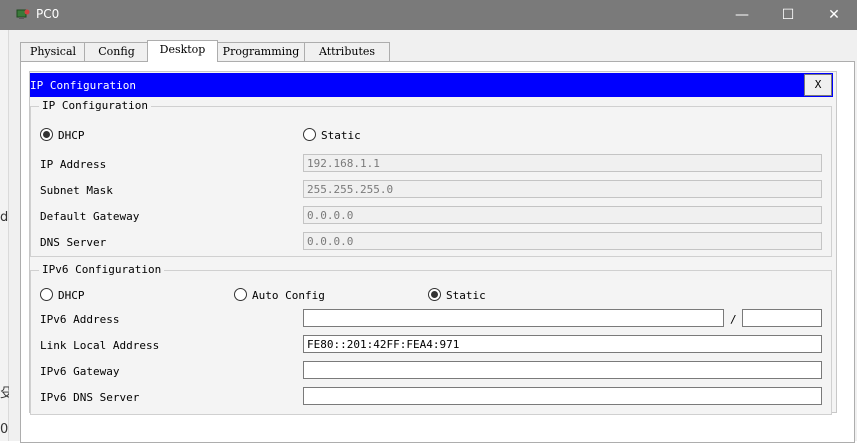 The width and height of the screenshot is (857, 443). What do you see at coordinates (431, 85) in the screenshot?
I see `ip-config-header: IP Configuration X` at bounding box center [431, 85].